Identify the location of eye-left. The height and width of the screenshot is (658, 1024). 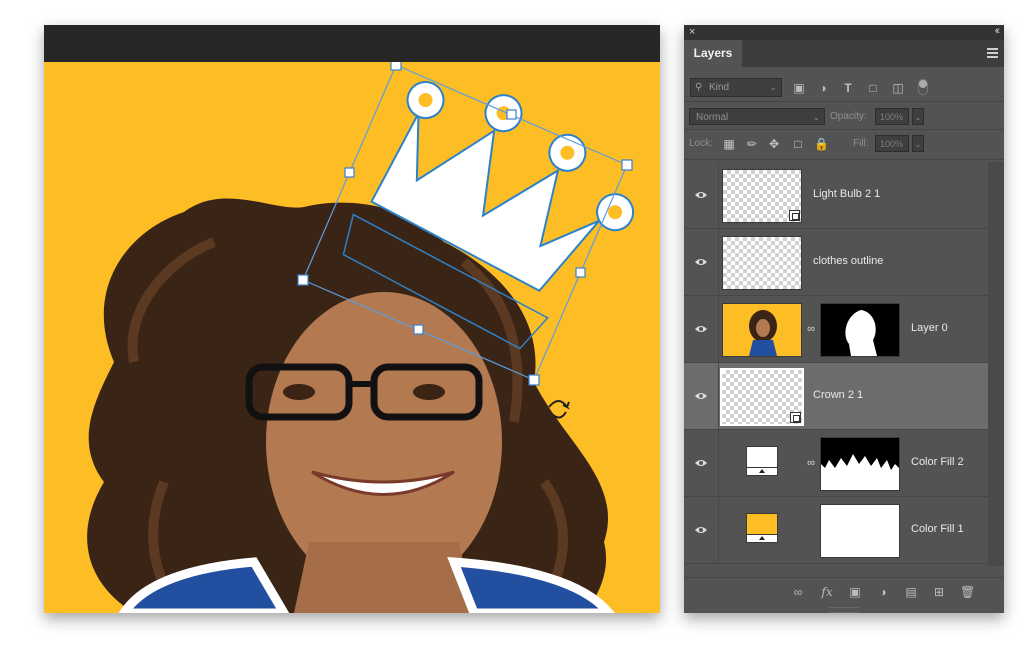
(299, 392).